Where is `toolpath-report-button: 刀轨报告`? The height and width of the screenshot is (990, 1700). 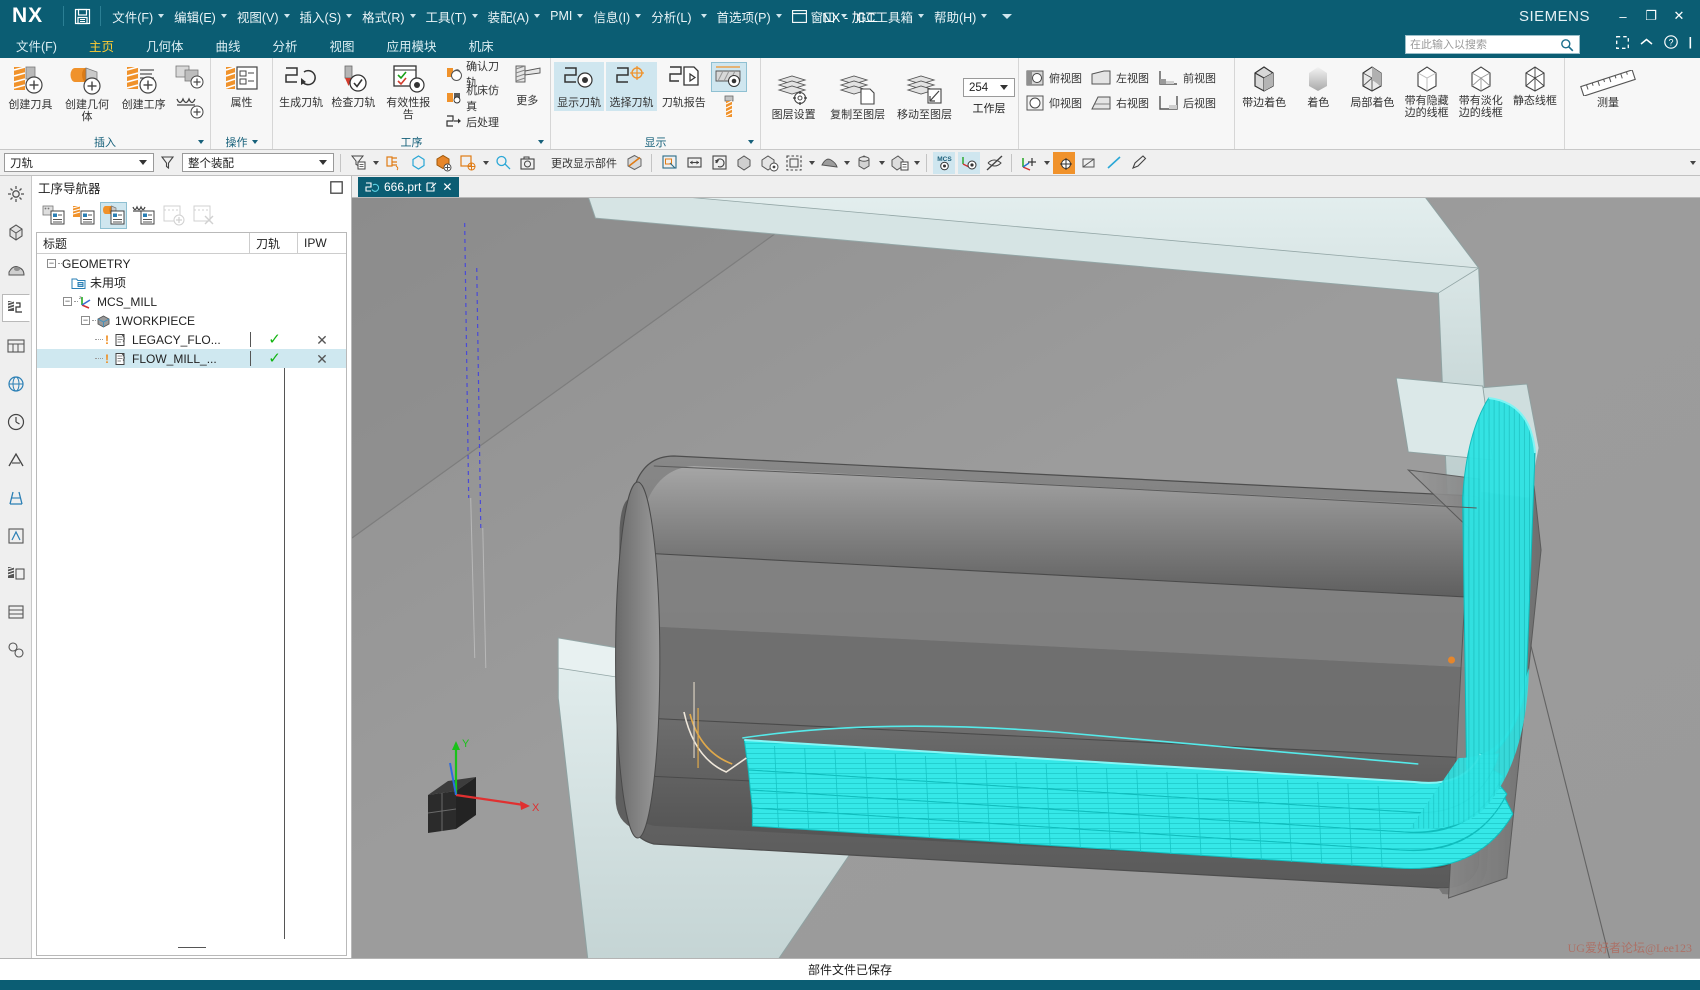 toolpath-report-button: 刀轨报告 is located at coordinates (684, 86).